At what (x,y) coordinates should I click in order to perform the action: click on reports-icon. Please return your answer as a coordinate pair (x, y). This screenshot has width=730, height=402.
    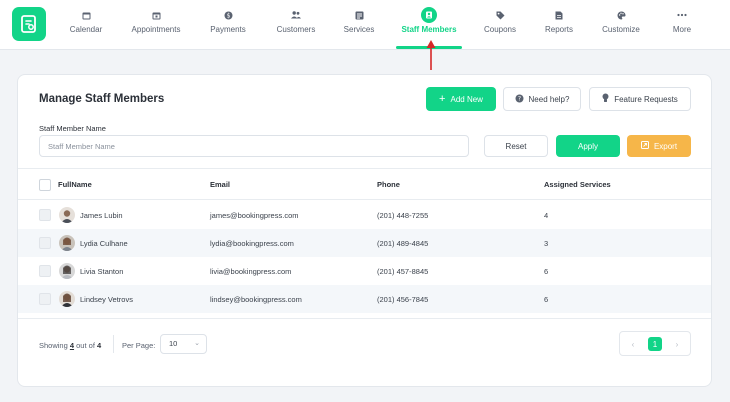
    Looking at the image, I should click on (559, 15).